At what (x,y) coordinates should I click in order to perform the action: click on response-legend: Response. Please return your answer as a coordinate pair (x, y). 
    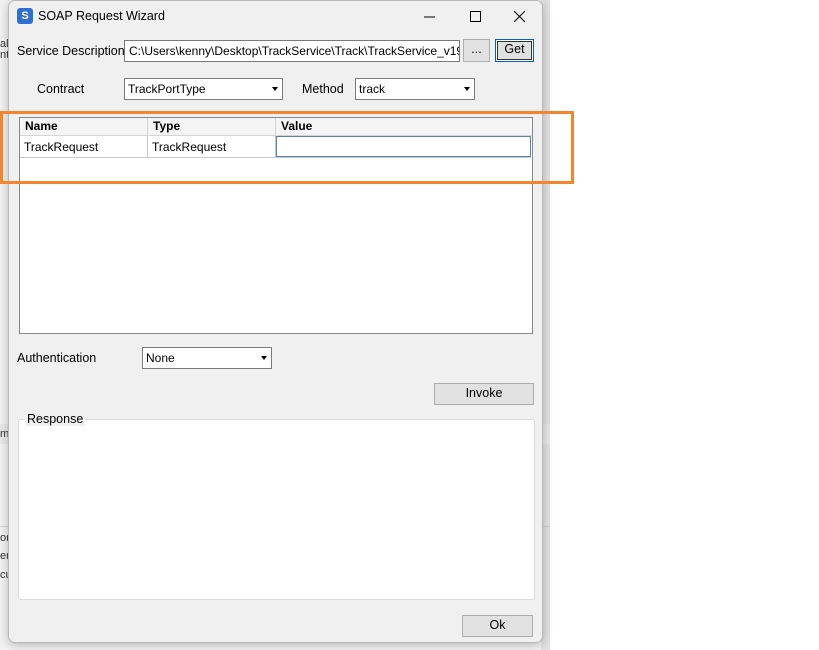
    Looking at the image, I should click on (55, 419).